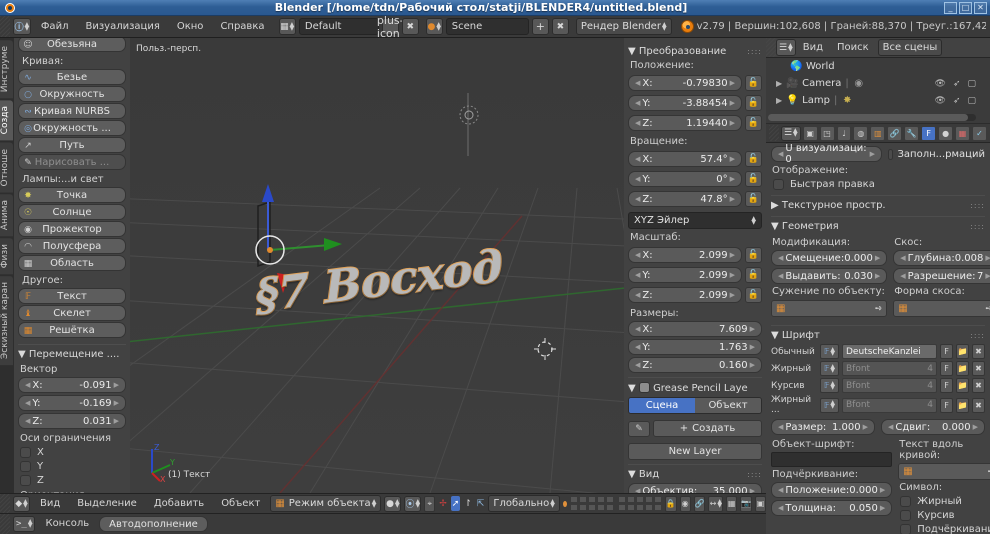 The image size is (990, 534). Describe the element at coordinates (853, 48) in the screenshot. I see `outliner-menu-search: Поиск` at that location.